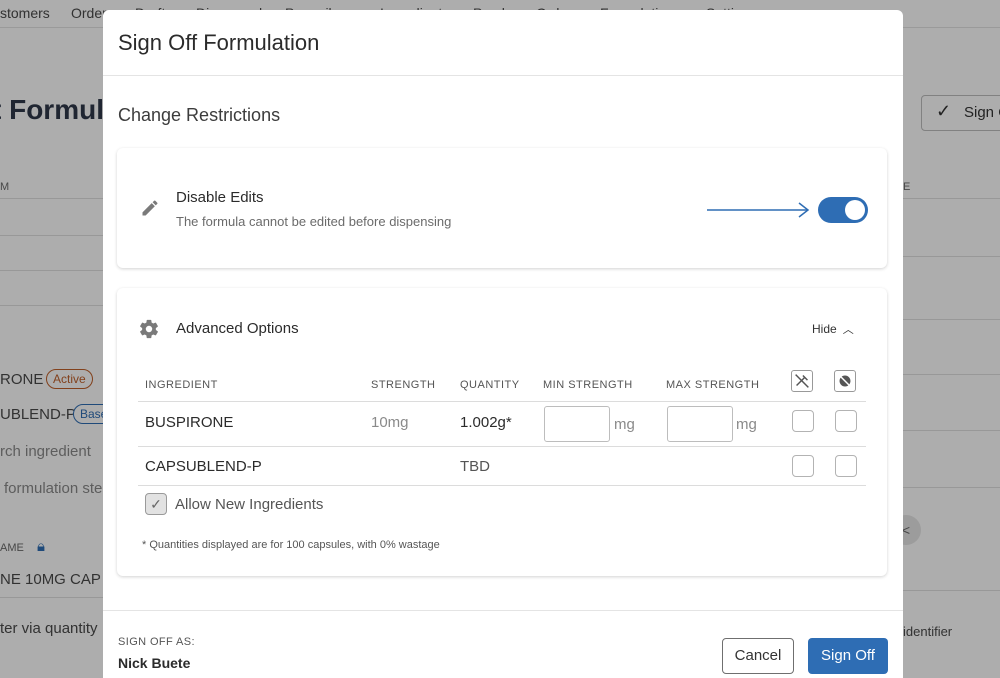 The height and width of the screenshot is (678, 1000). I want to click on max-unit: mg, so click(746, 424).